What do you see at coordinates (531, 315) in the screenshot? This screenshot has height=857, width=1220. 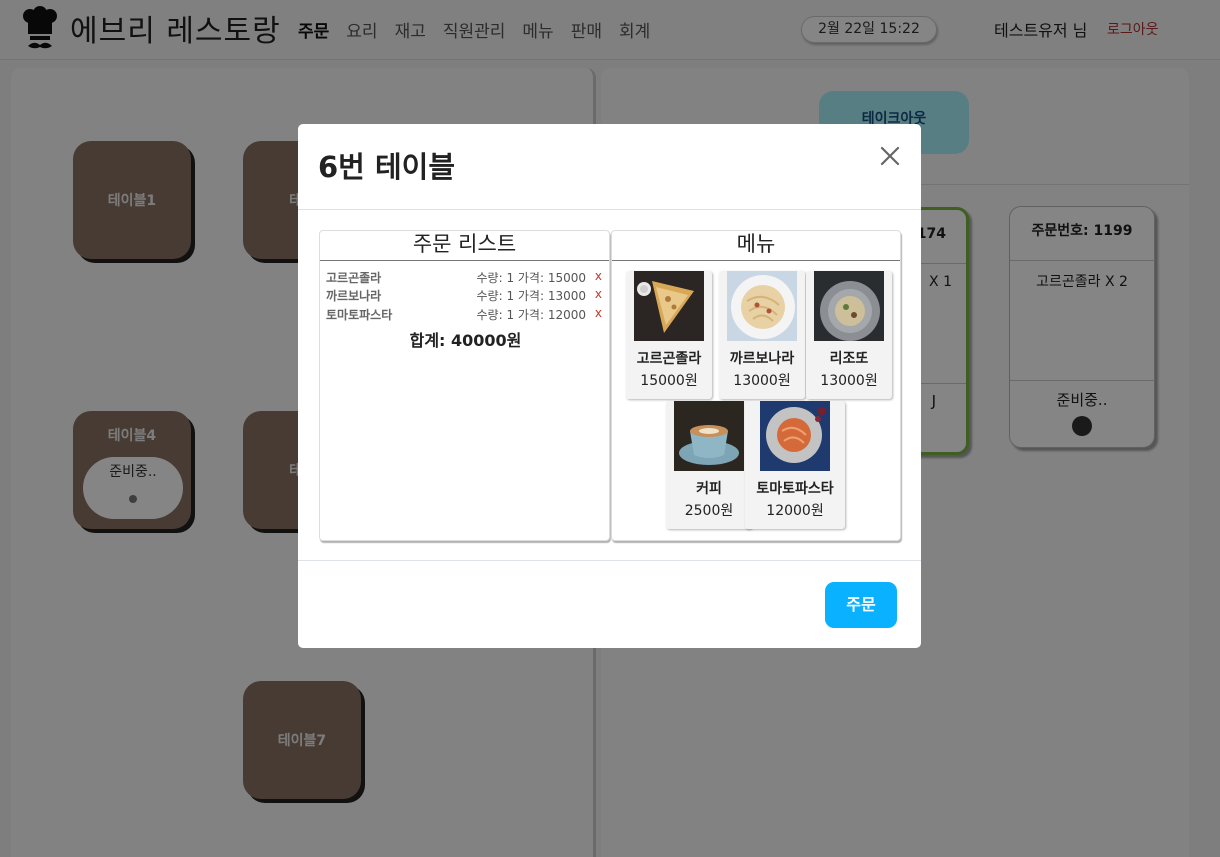 I see `order-item-detail: 수량: 1 가격: 12000` at bounding box center [531, 315].